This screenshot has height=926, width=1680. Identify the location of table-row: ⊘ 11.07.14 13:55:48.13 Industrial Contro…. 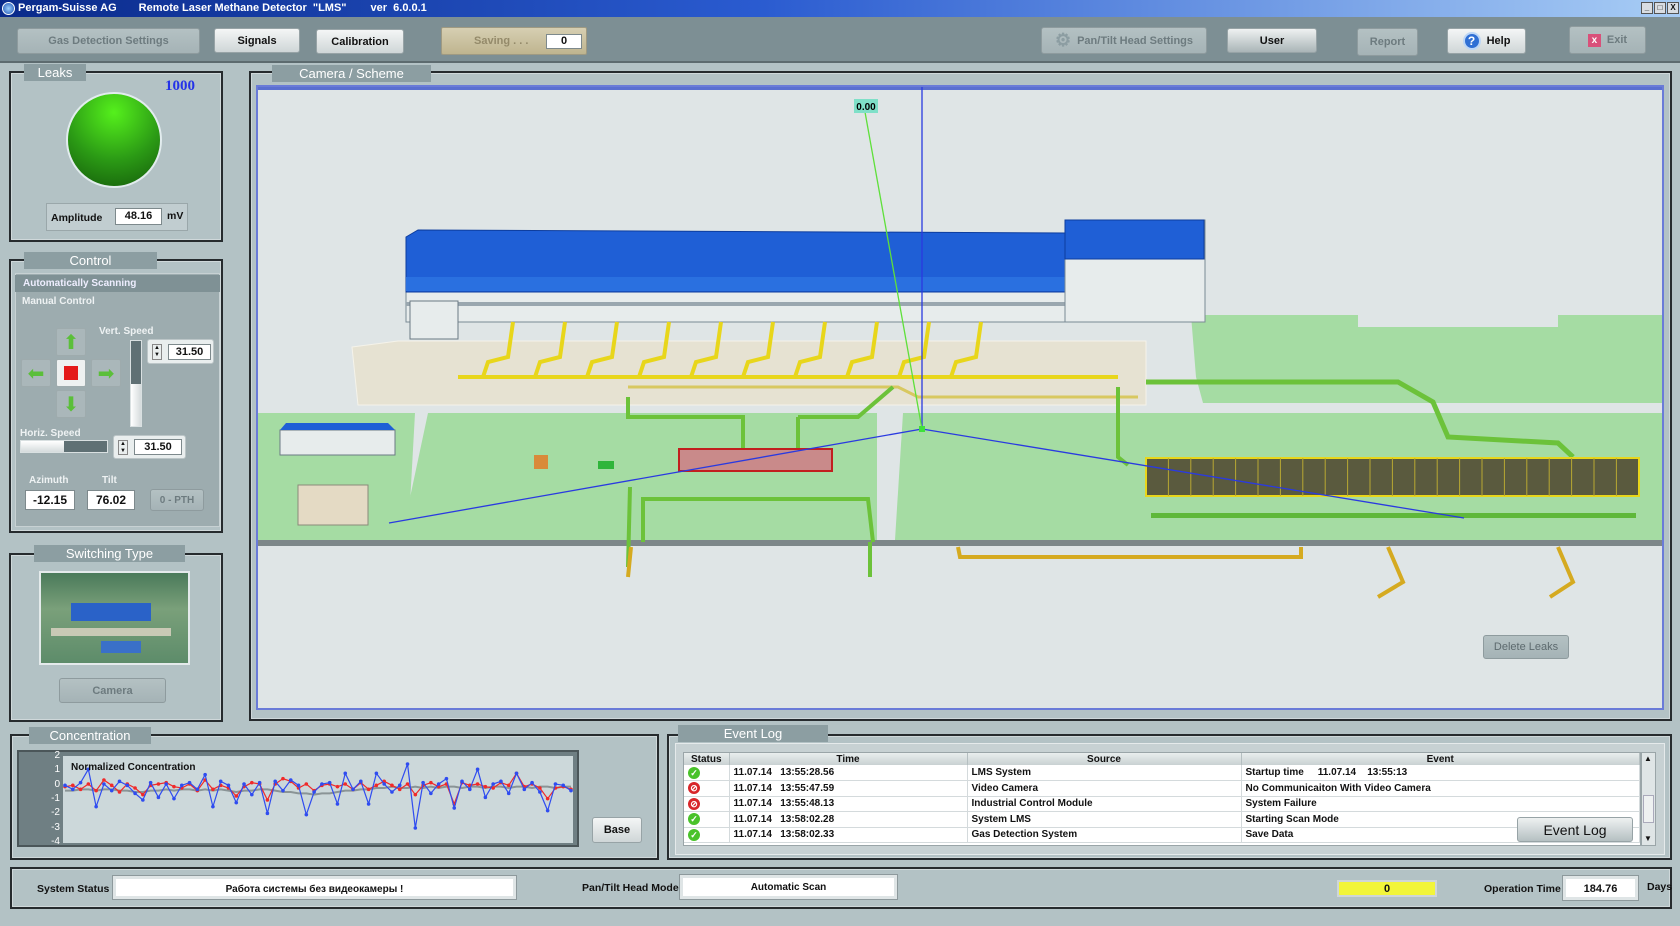
(1162, 804).